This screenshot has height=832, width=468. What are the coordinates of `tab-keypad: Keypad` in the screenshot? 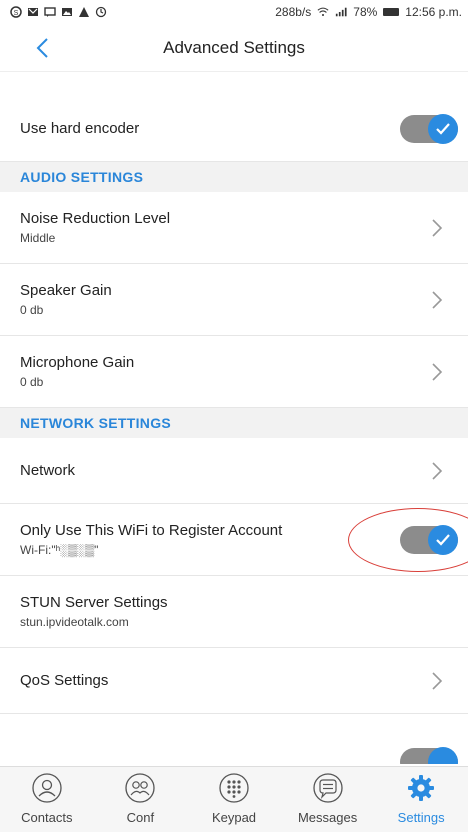 It's located at (234, 799).